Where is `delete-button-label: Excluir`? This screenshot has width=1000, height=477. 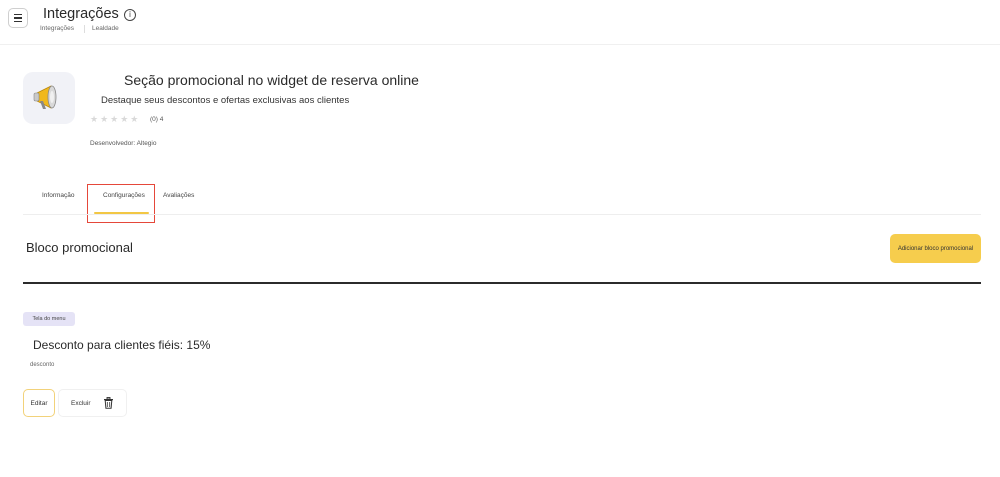 delete-button-label: Excluir is located at coordinates (81, 403).